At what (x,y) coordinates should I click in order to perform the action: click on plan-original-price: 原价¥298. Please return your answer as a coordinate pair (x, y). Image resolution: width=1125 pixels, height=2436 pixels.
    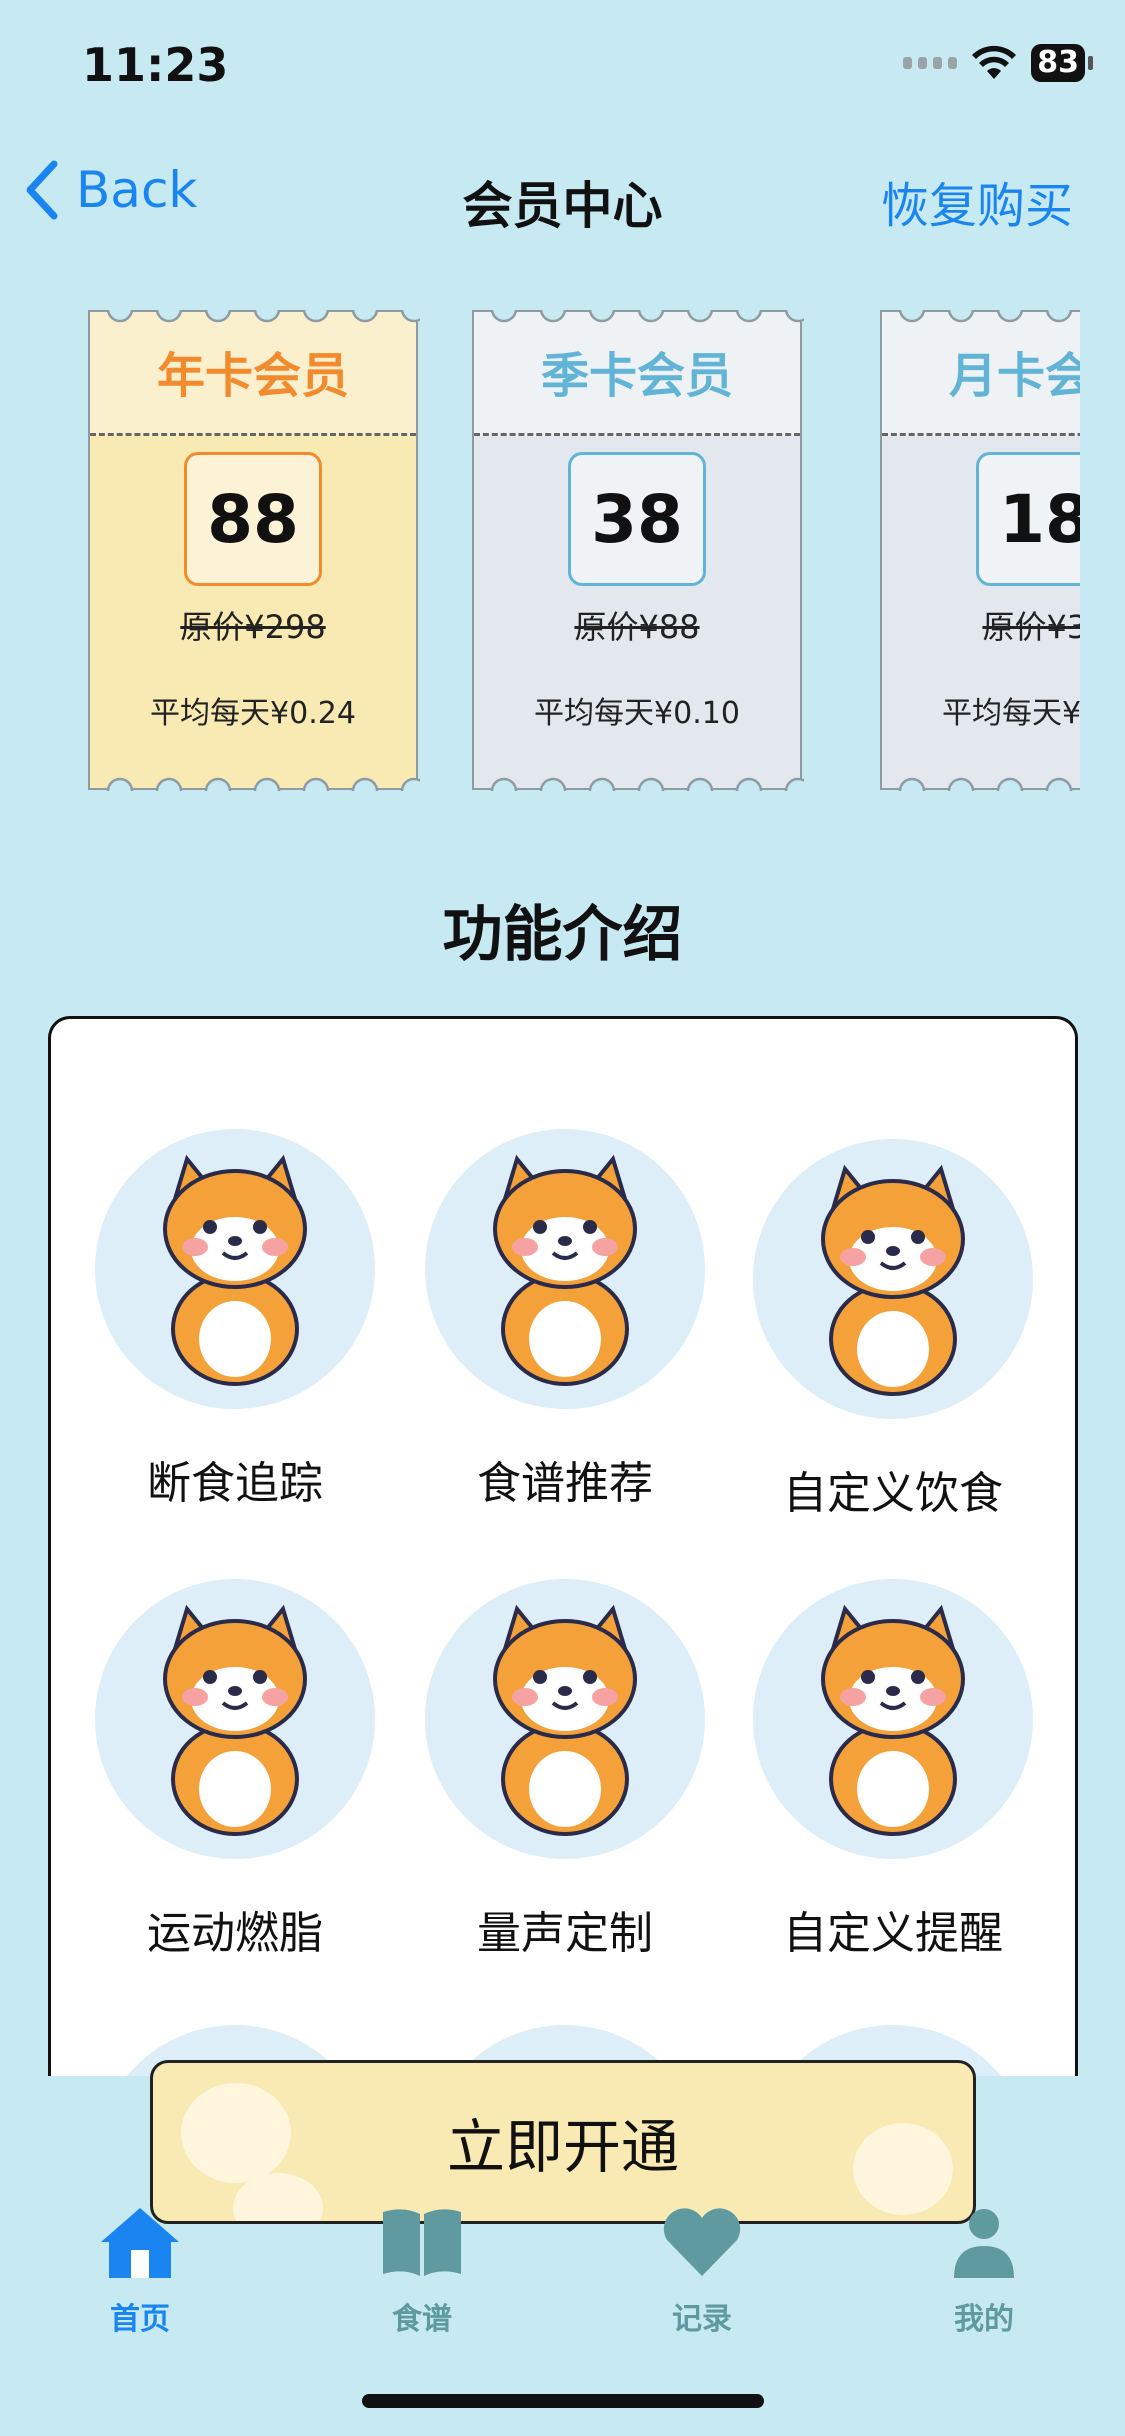
    Looking at the image, I should click on (253, 627).